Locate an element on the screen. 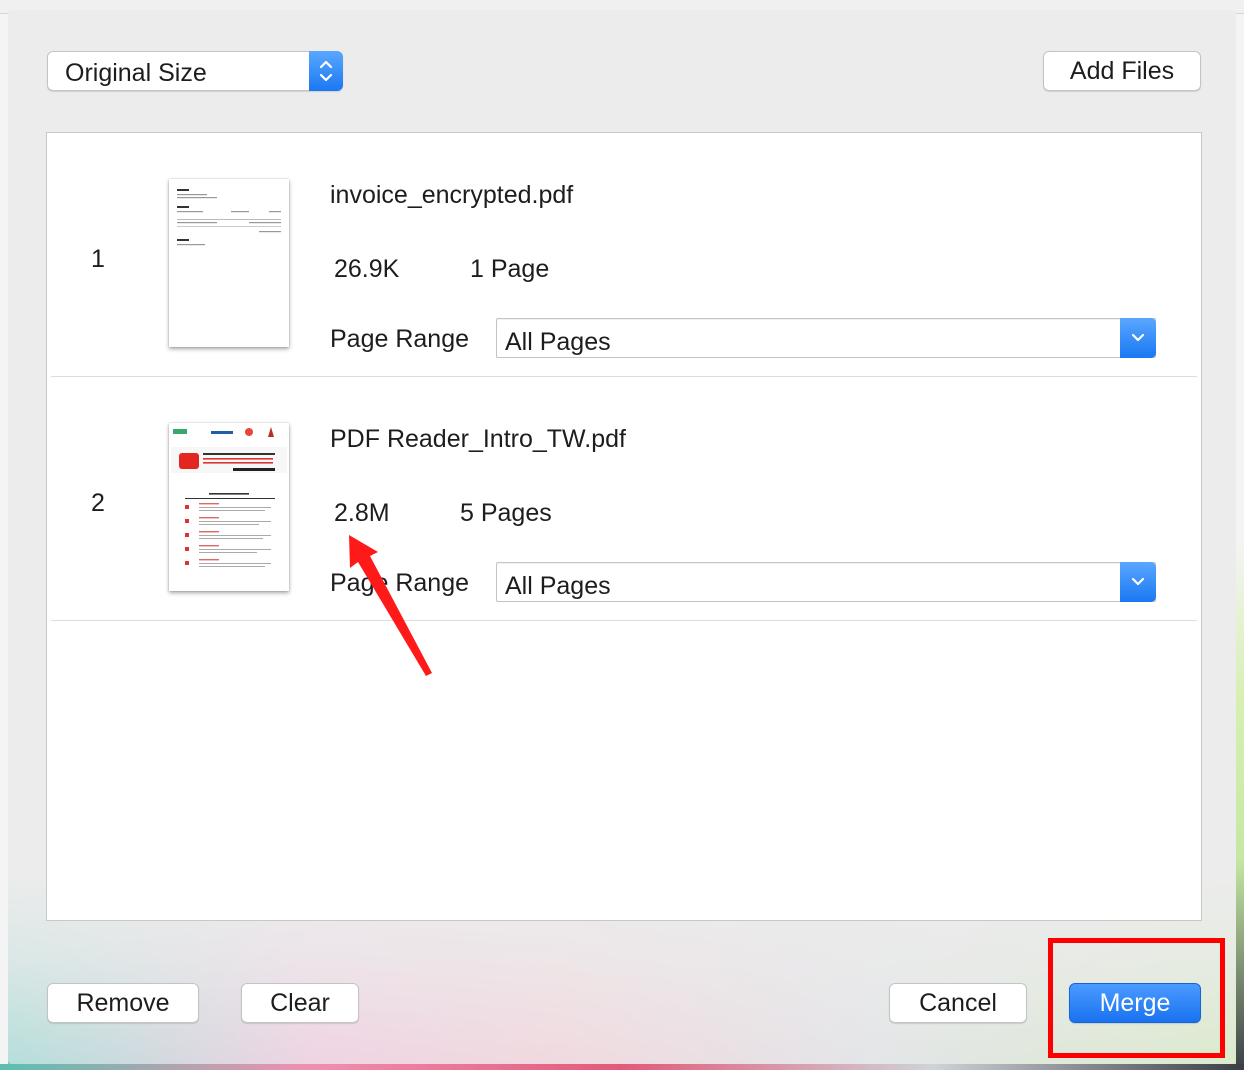 This screenshot has width=1244, height=1070. file-page-count: 1 Page is located at coordinates (510, 269).